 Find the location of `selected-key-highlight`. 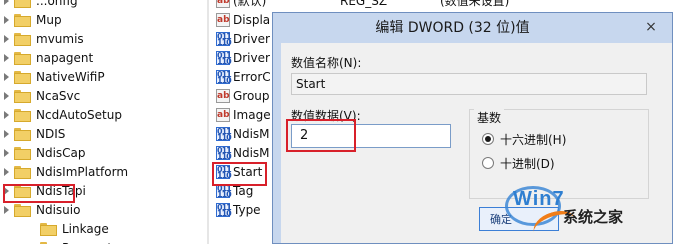

selected-key-highlight is located at coordinates (39, 193).